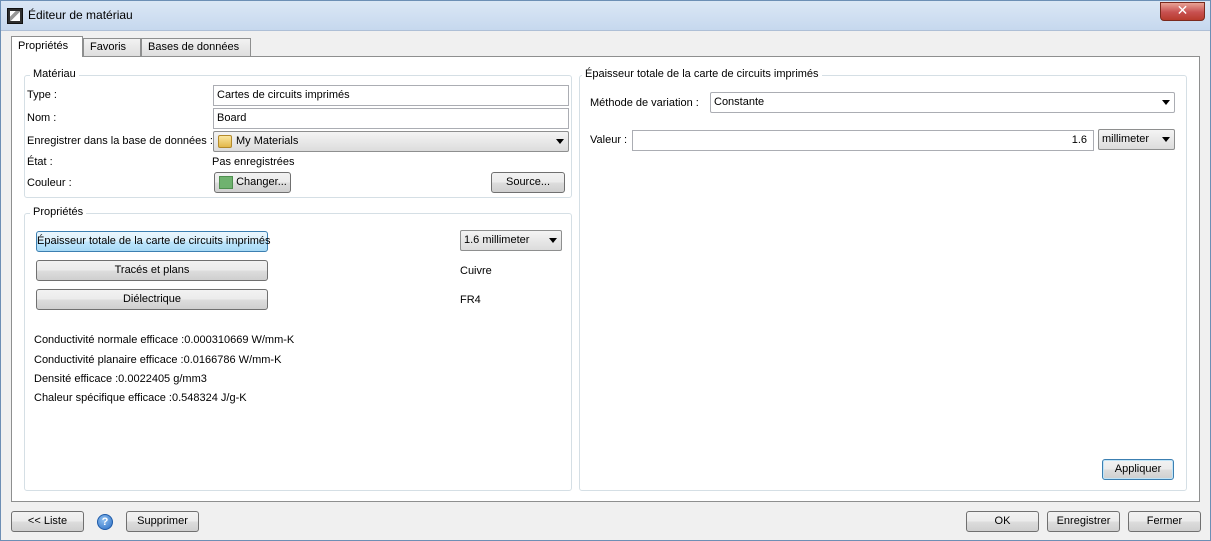  I want to click on traces-value: Cuivre, so click(476, 271).